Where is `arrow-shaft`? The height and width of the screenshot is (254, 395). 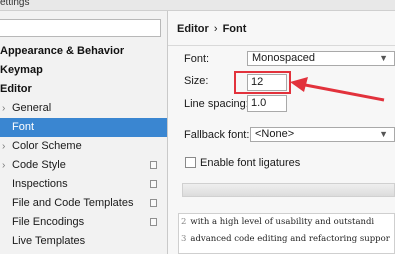 arrow-shaft is located at coordinates (342, 92).